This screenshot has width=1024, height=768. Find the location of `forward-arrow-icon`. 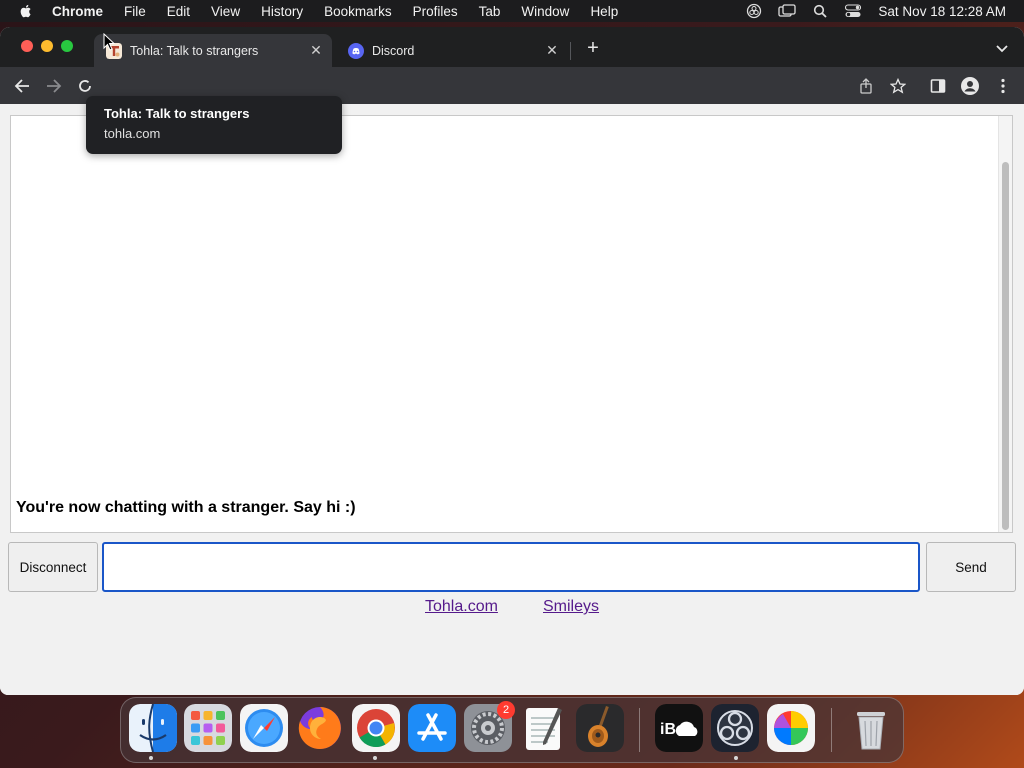

forward-arrow-icon is located at coordinates (54, 86).